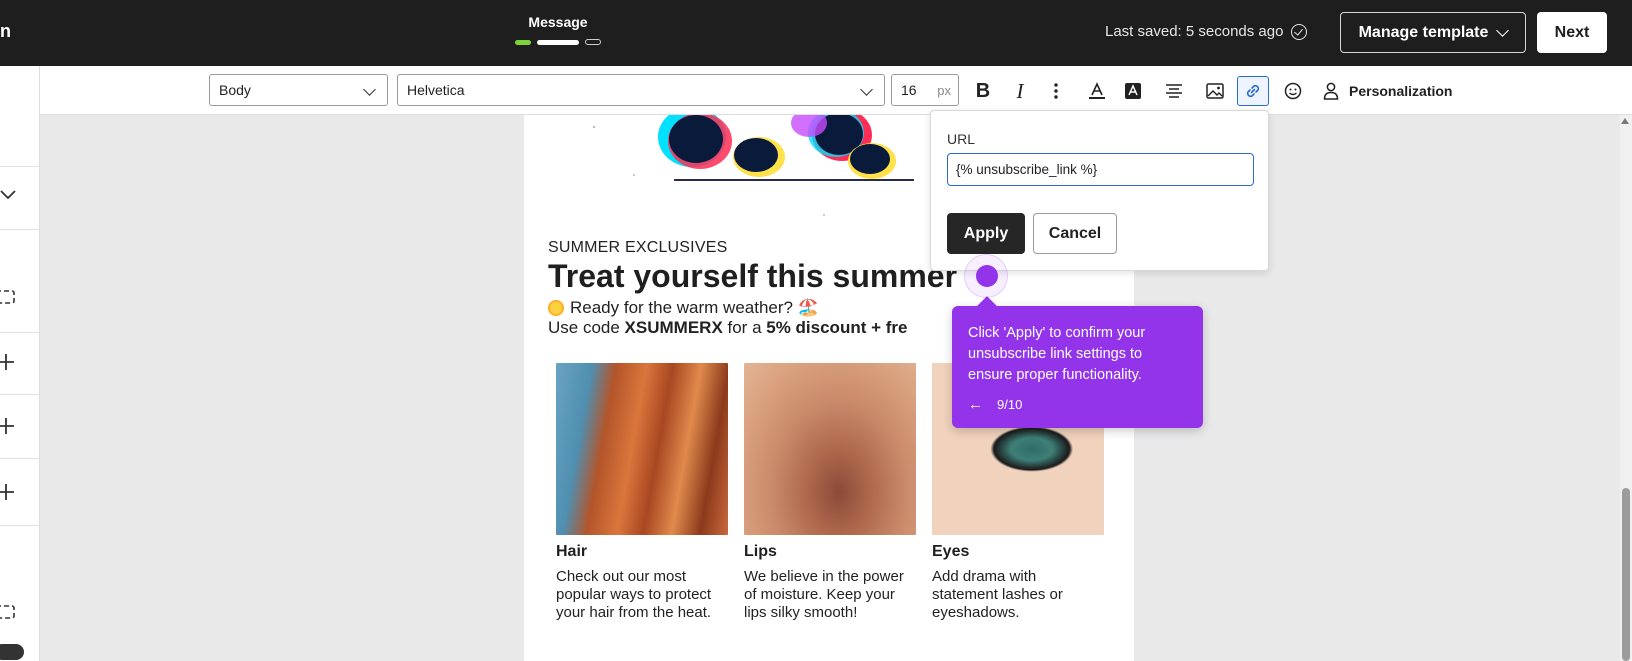  Describe the element at coordinates (1253, 91) in the screenshot. I see `link-icon` at that location.